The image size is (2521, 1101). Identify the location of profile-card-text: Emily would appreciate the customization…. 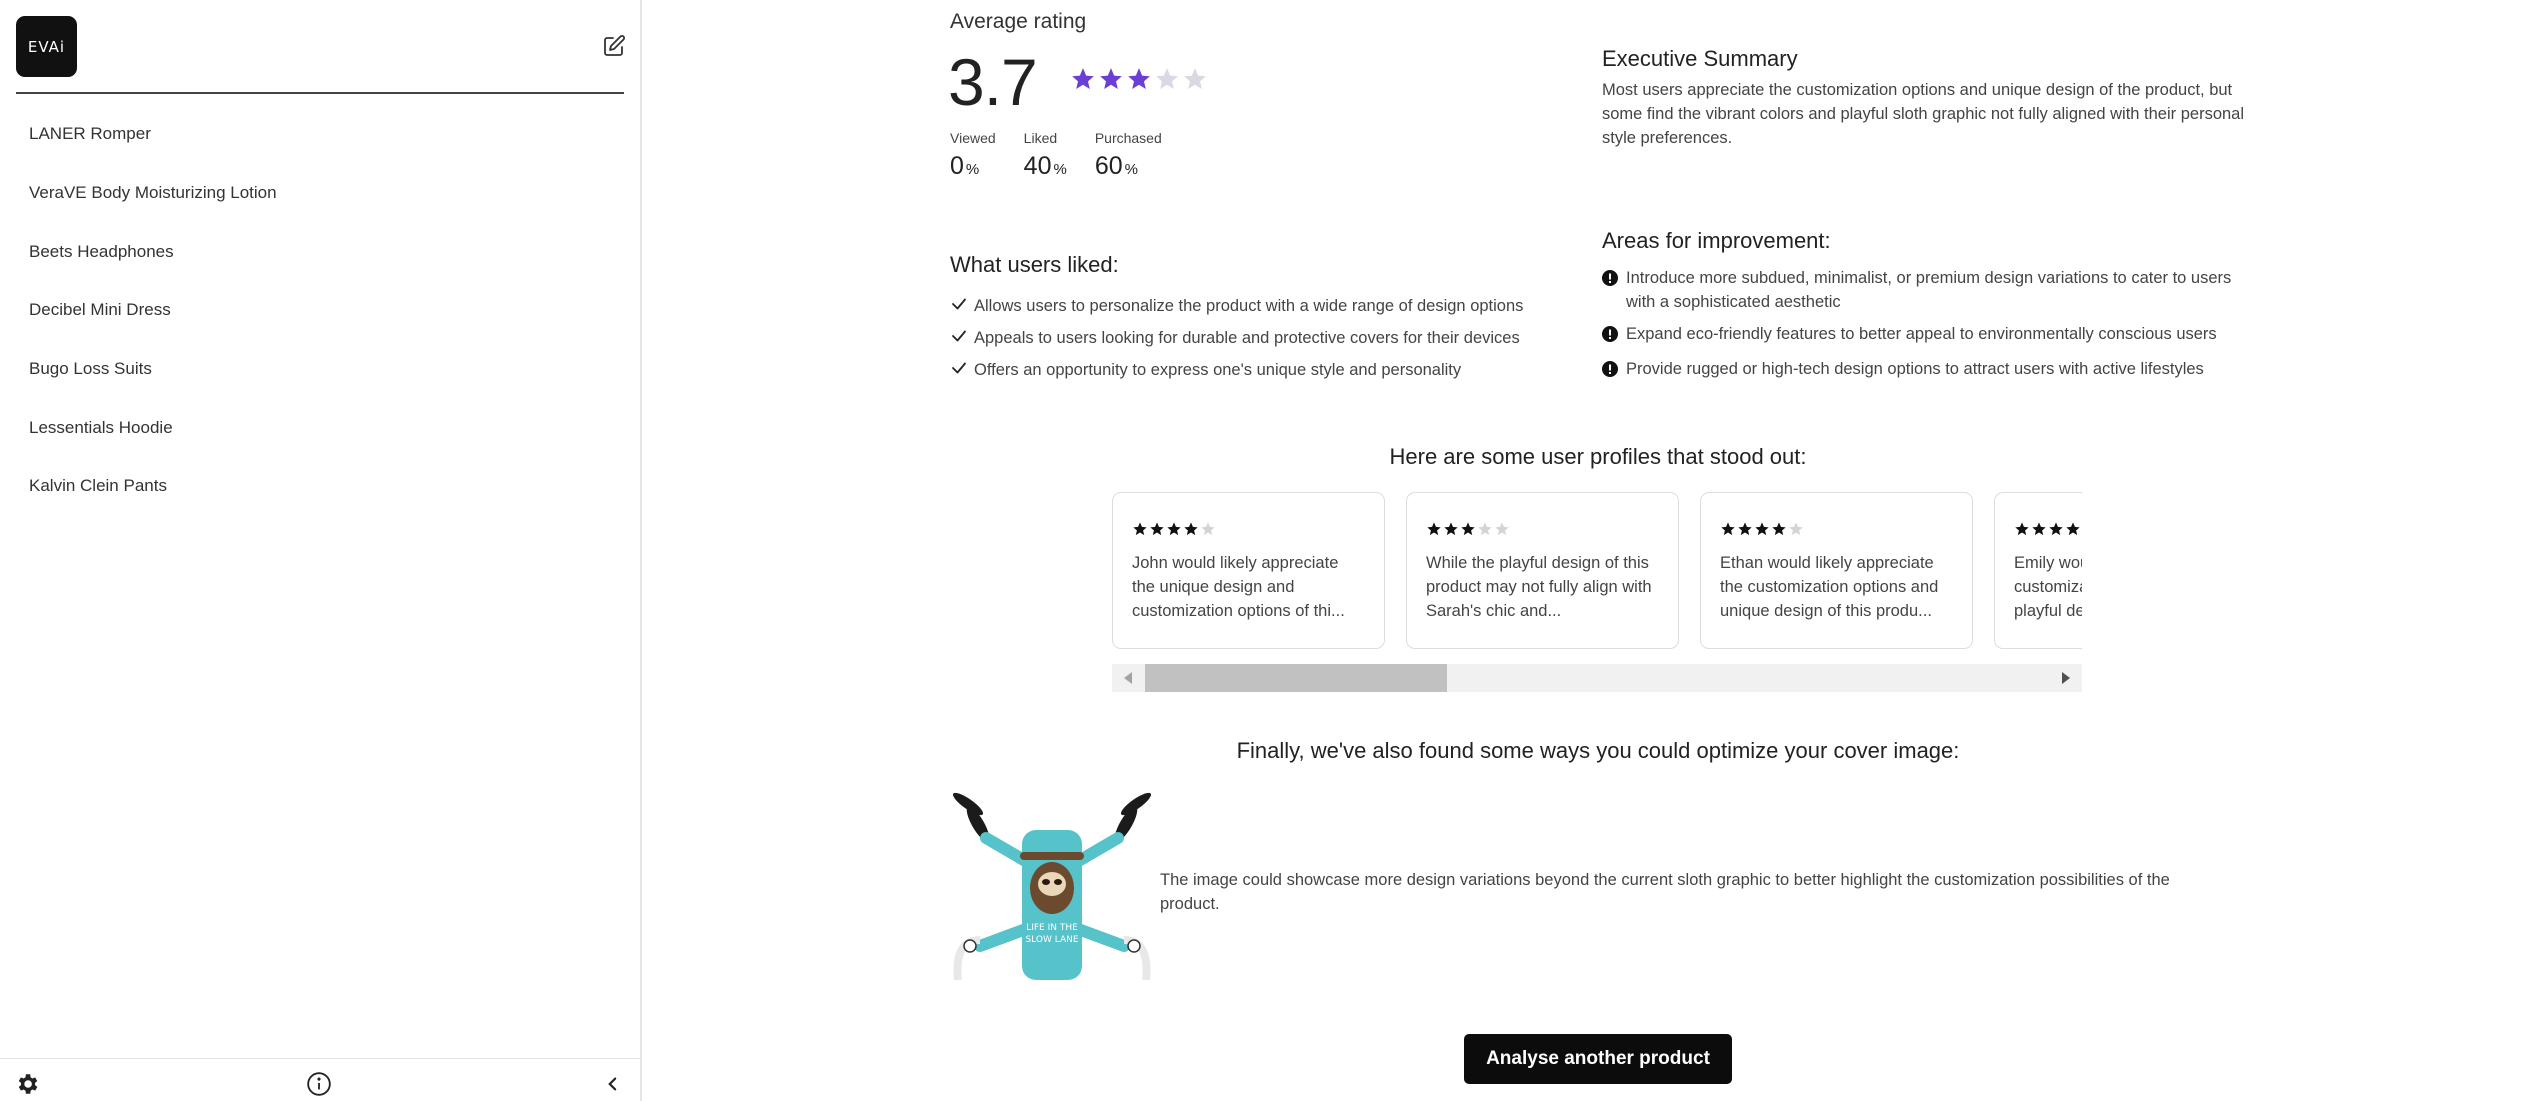
(2048, 587).